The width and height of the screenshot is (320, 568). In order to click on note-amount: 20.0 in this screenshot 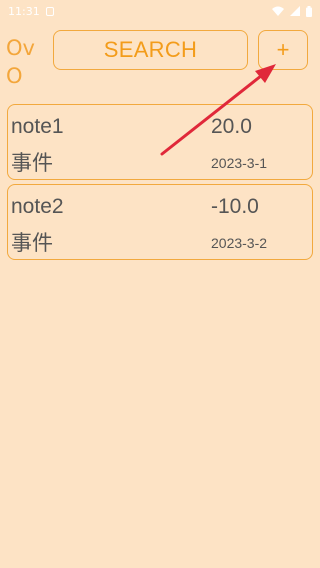, I will do `click(231, 126)`.